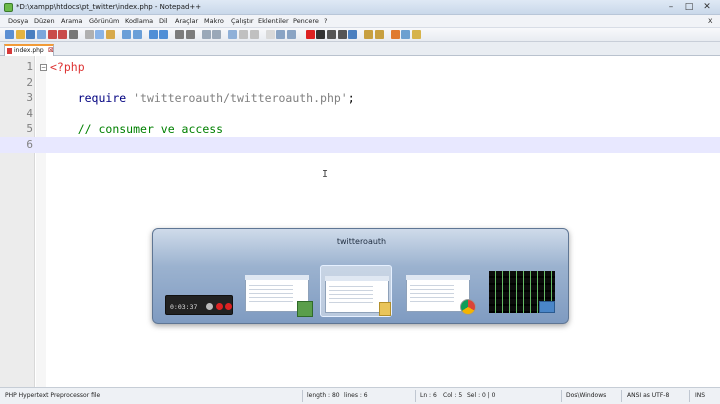  Describe the element at coordinates (707, 7) in the screenshot. I see `close-window-button: ✕` at that location.